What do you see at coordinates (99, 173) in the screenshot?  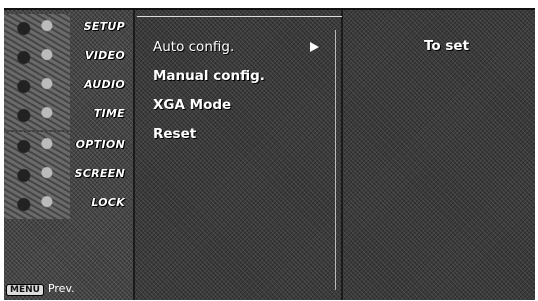 I see `category-label: SCREEN` at bounding box center [99, 173].